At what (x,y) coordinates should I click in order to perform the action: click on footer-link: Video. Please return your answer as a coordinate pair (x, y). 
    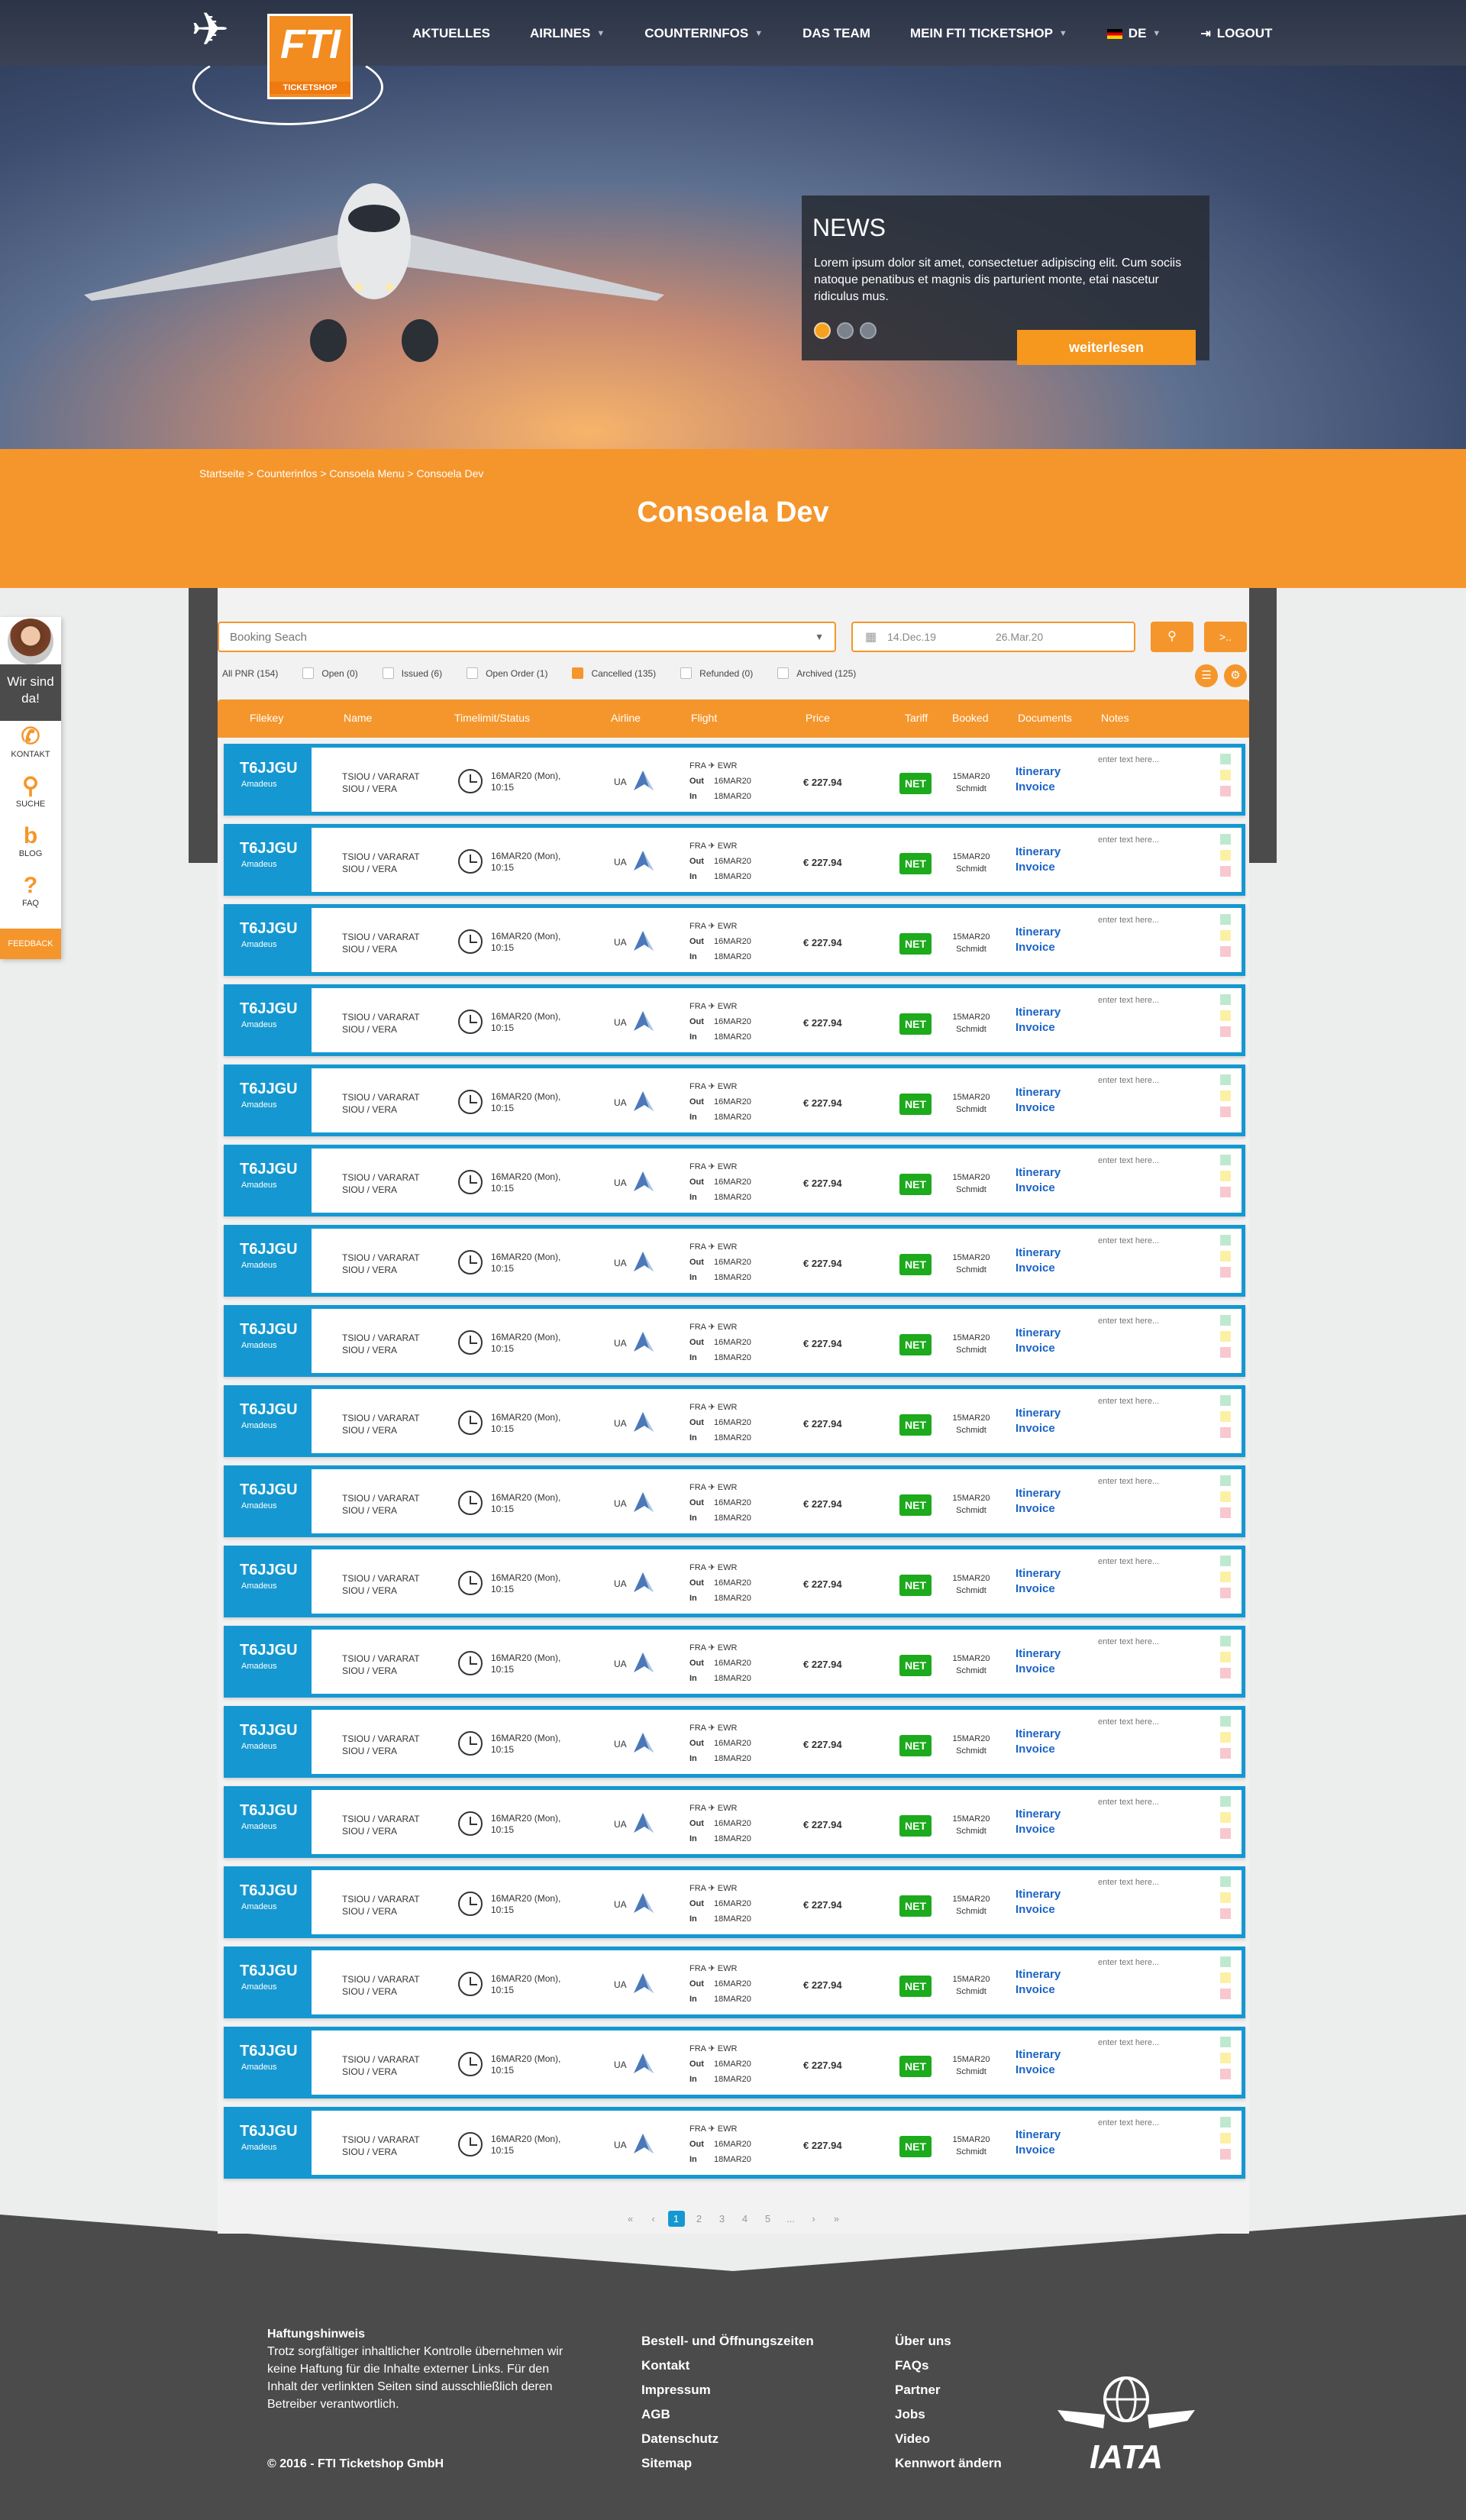
    Looking at the image, I should click on (948, 2439).